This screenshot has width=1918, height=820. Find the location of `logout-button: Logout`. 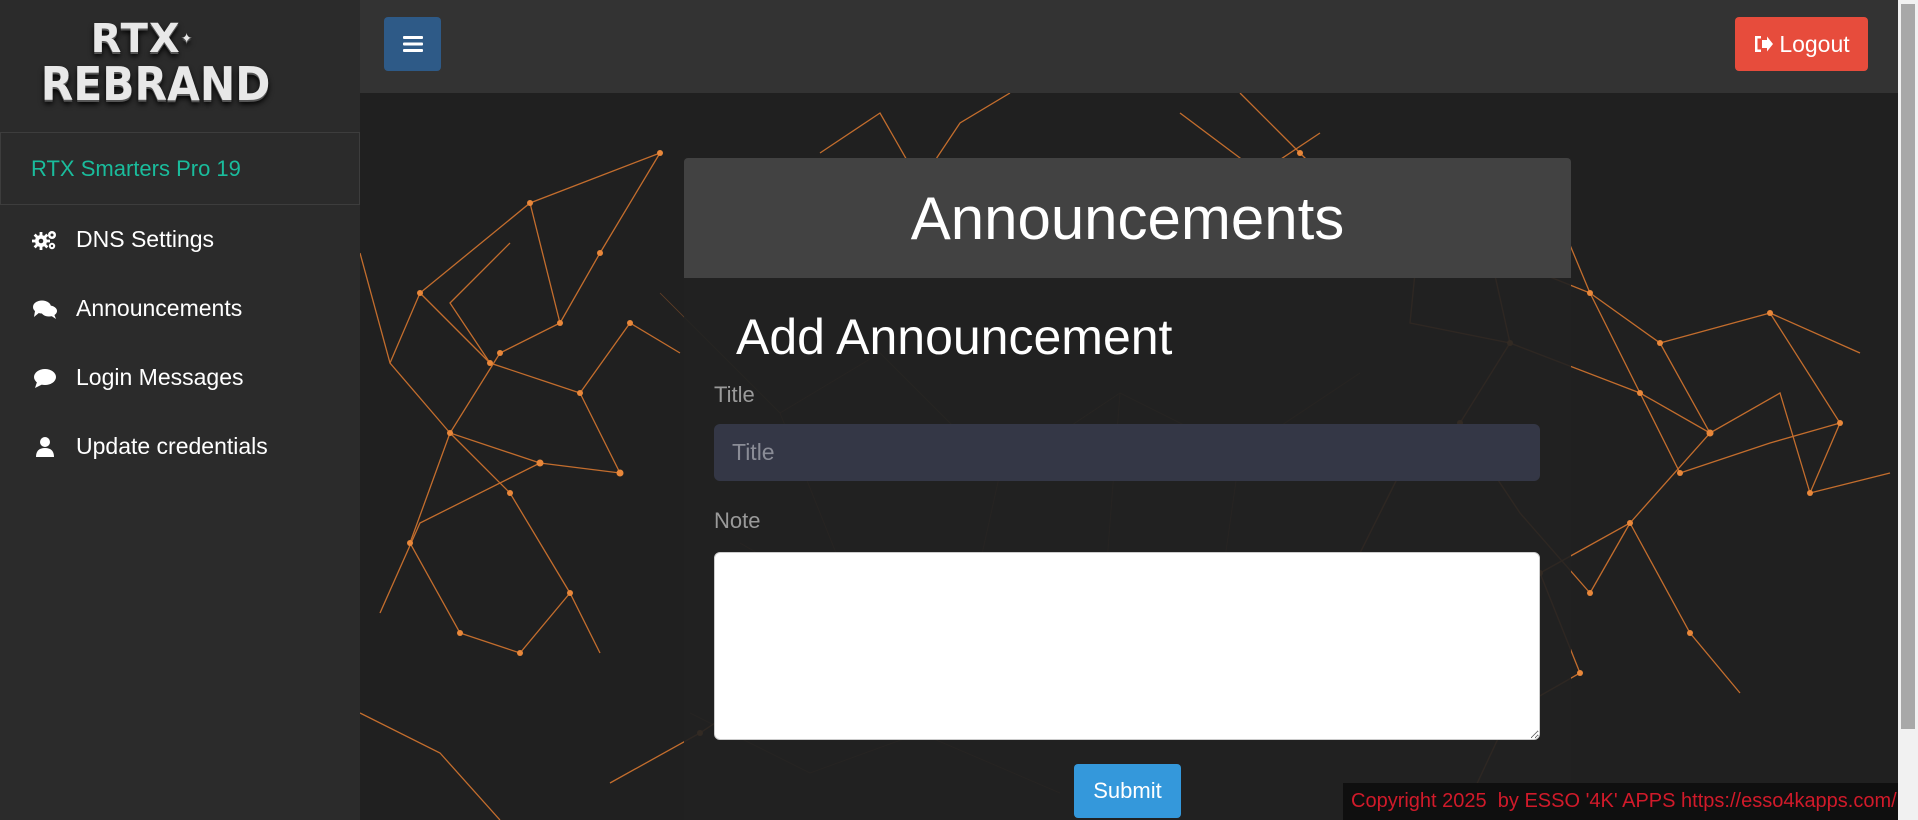

logout-button: Logout is located at coordinates (1801, 44).